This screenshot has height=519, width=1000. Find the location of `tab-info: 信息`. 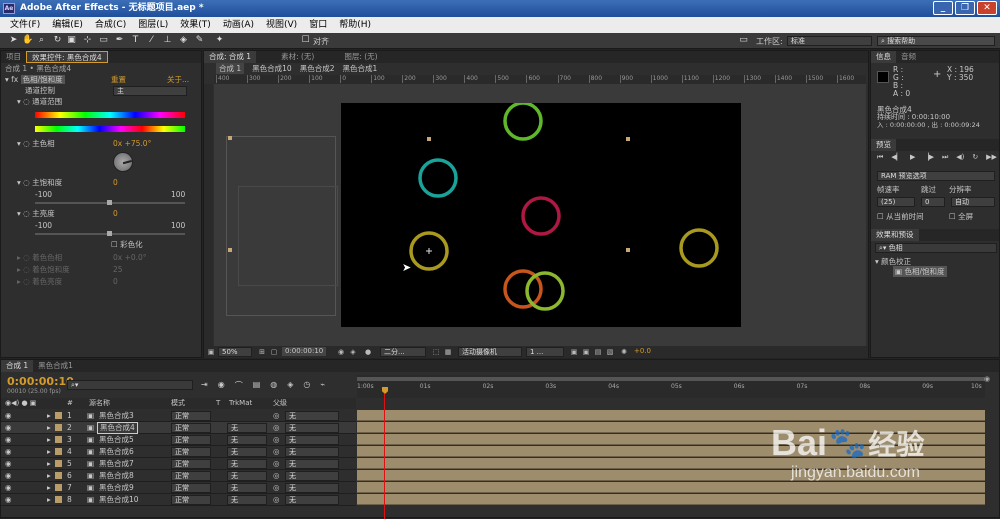

tab-info: 信息 is located at coordinates (883, 57).